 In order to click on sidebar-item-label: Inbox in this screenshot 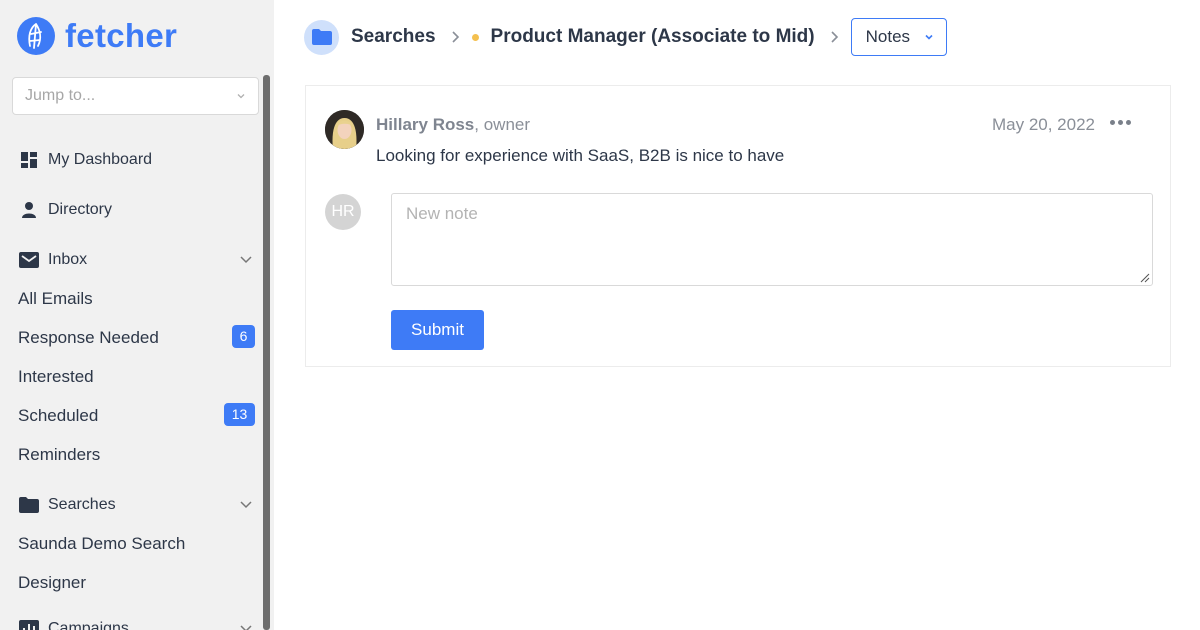, I will do `click(68, 259)`.